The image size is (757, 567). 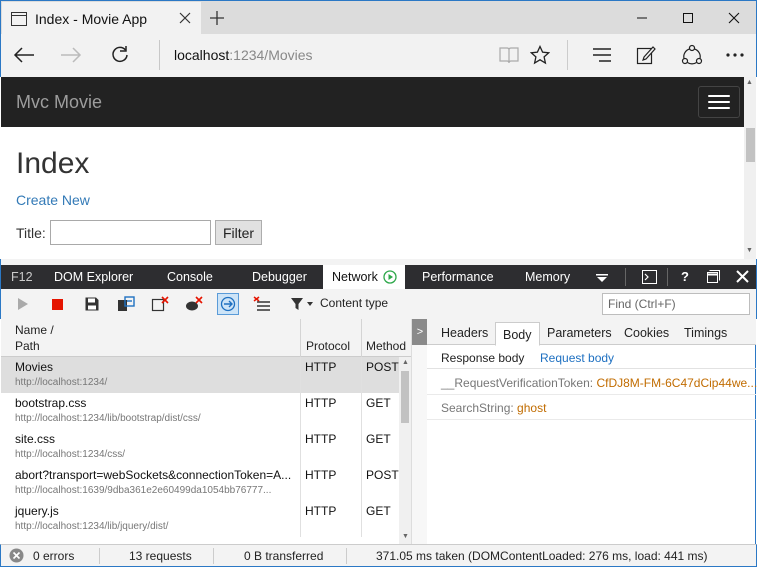 What do you see at coordinates (160, 556) in the screenshot?
I see `request-count: 13 requests` at bounding box center [160, 556].